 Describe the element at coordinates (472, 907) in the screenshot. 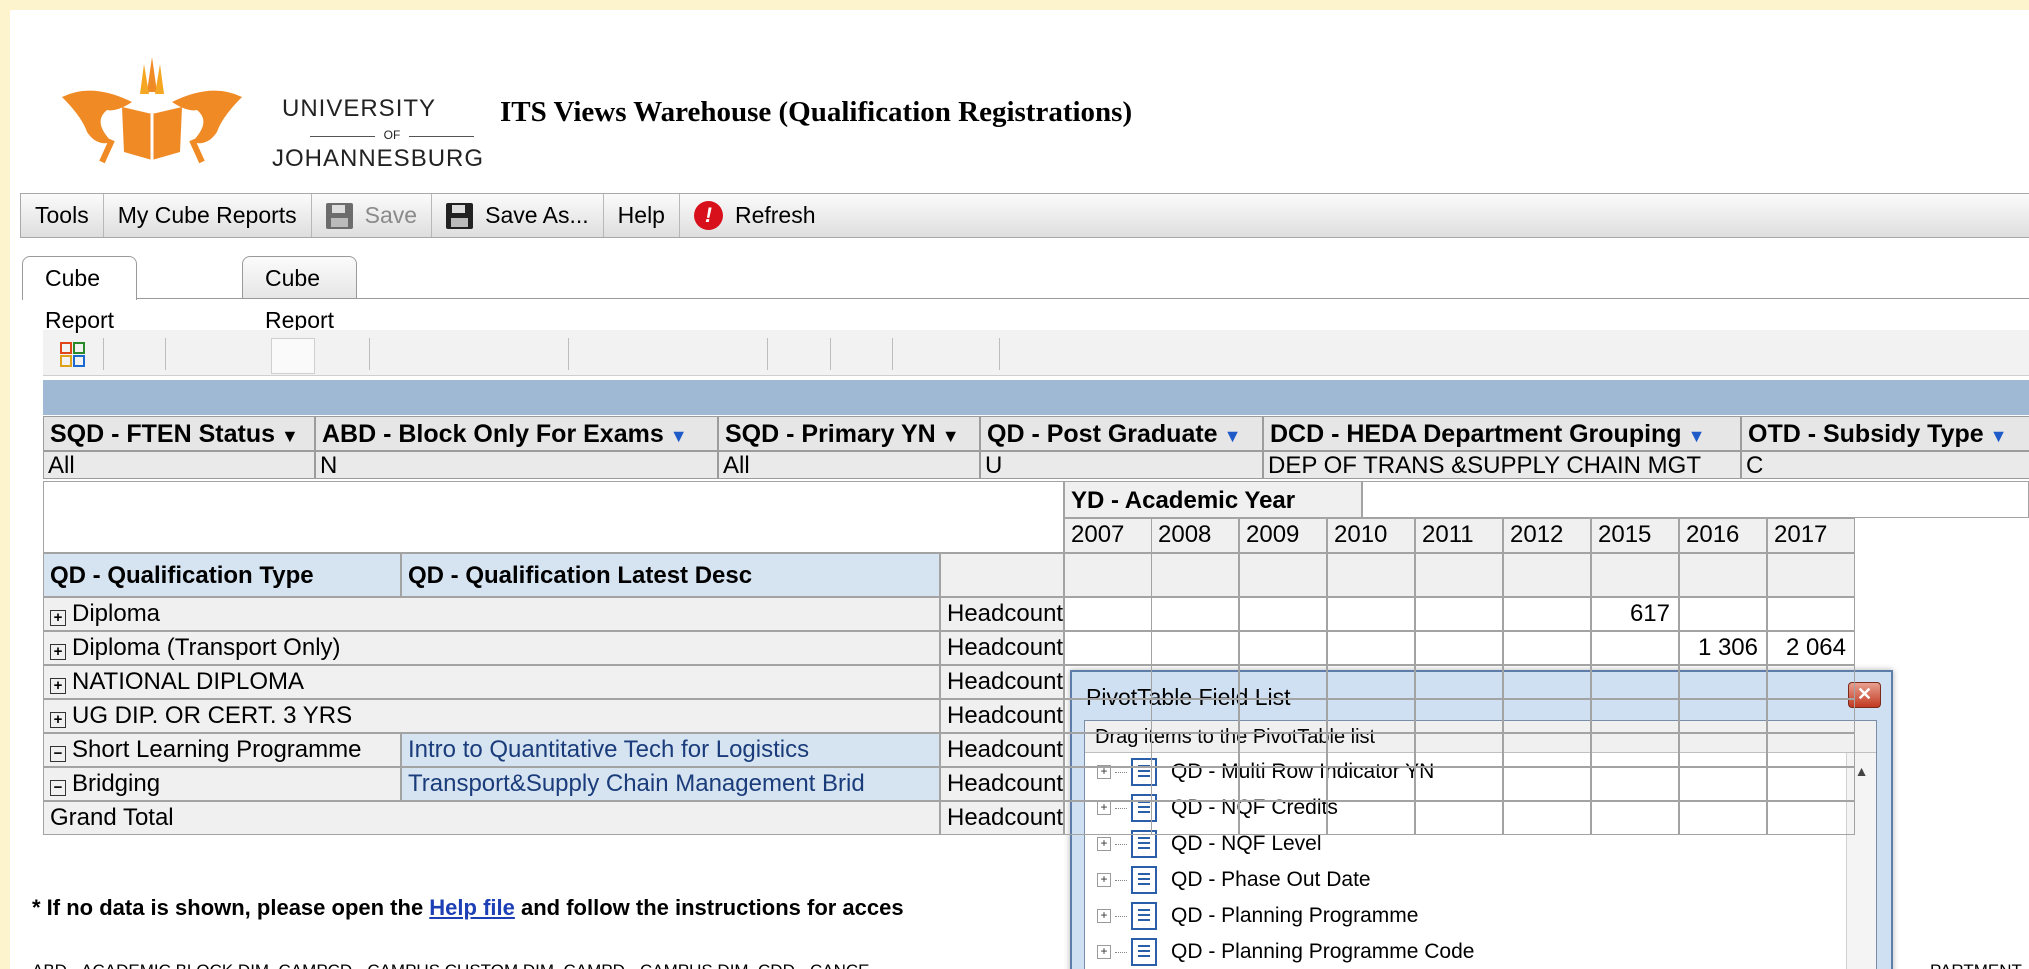

I see `help-file-link: Help file` at that location.